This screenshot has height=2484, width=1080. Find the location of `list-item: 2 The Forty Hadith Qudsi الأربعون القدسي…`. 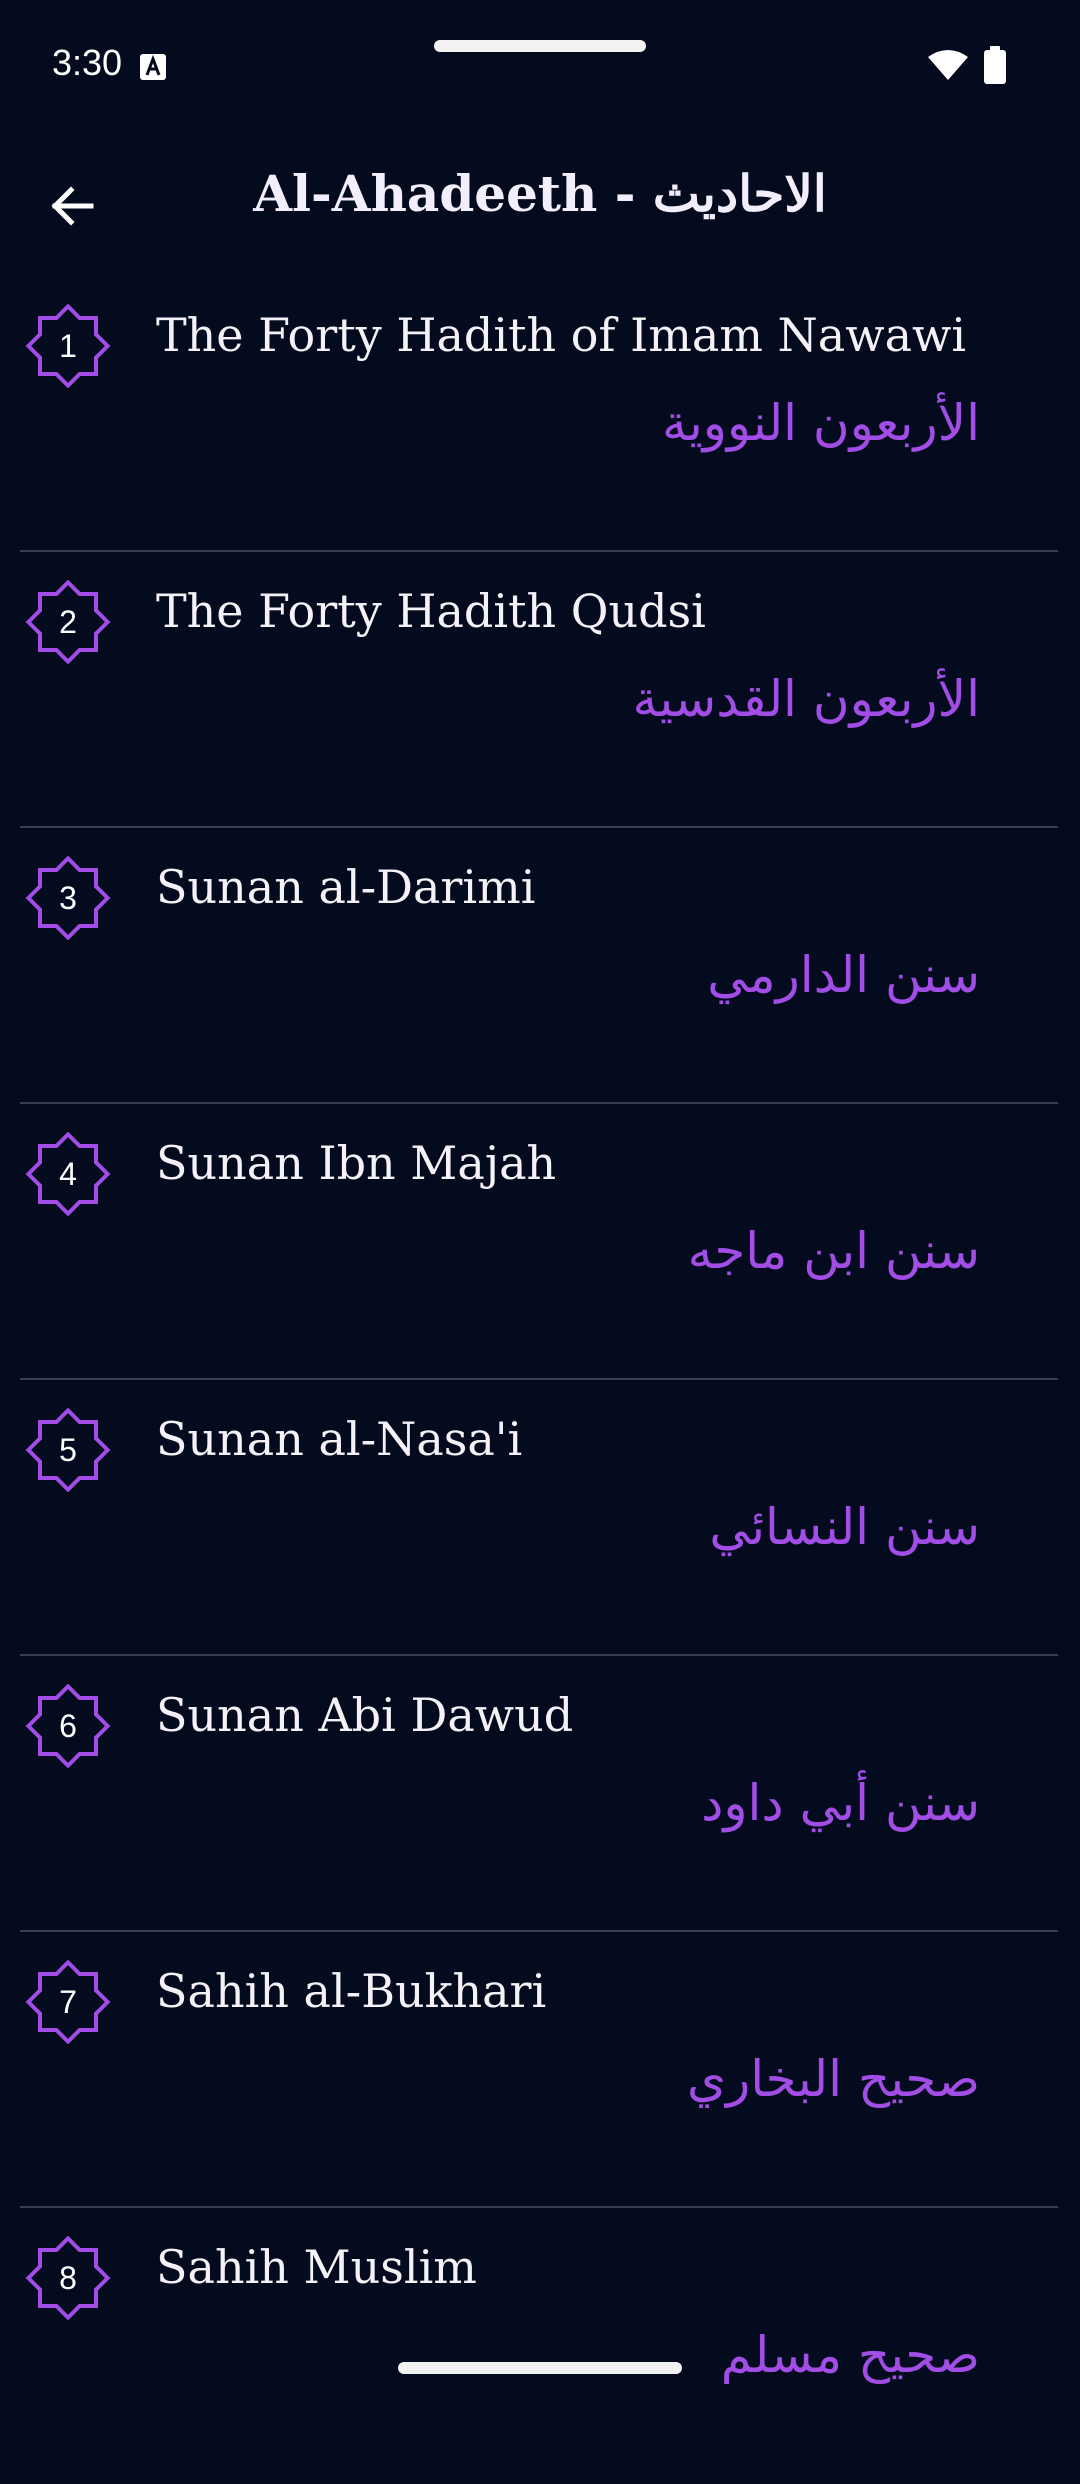

list-item: 2 The Forty Hadith Qudsi الأربعون القدسي… is located at coordinates (540, 690).